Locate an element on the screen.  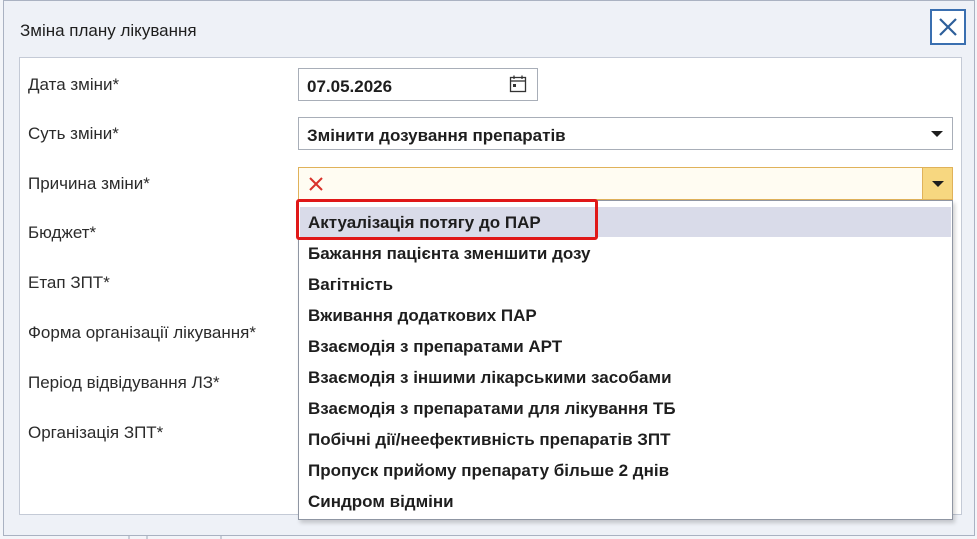
essence-value: Змінити дозування препаратів is located at coordinates (436, 135).